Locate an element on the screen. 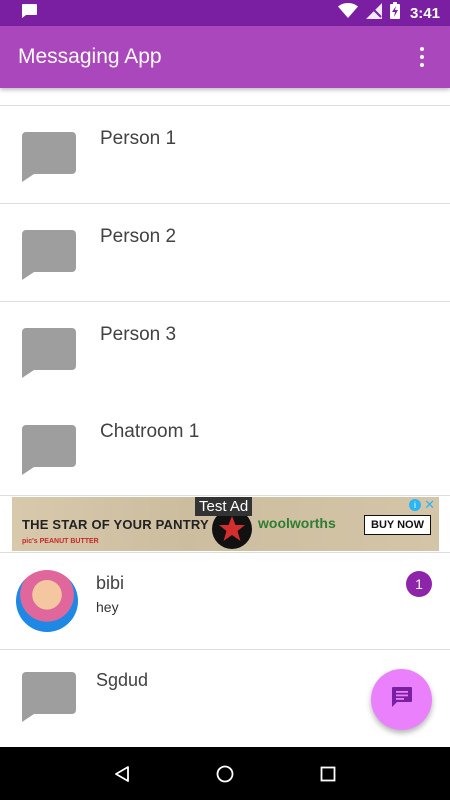 The image size is (450, 800). ad-close-icon: ✕ is located at coordinates (429, 505).